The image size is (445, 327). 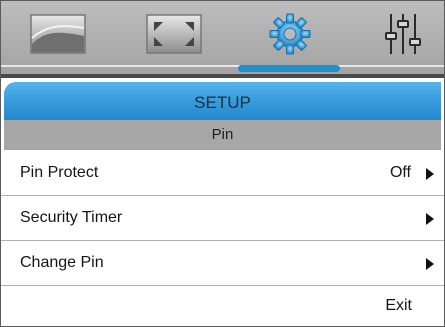 I want to click on submenu-header: Pin, so click(x=222, y=135).